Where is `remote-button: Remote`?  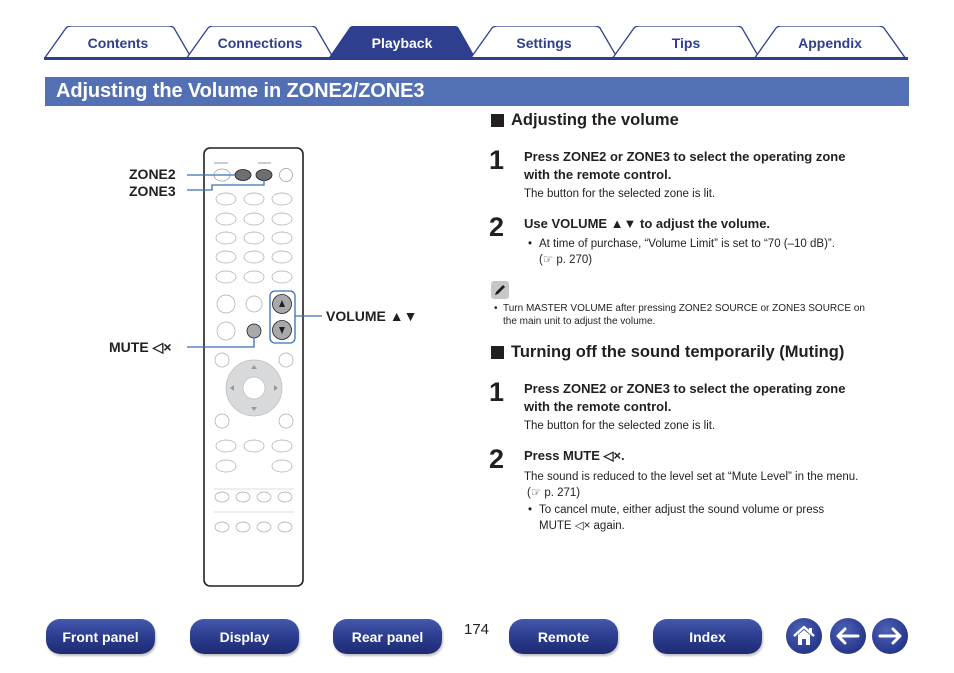 remote-button: Remote is located at coordinates (563, 636).